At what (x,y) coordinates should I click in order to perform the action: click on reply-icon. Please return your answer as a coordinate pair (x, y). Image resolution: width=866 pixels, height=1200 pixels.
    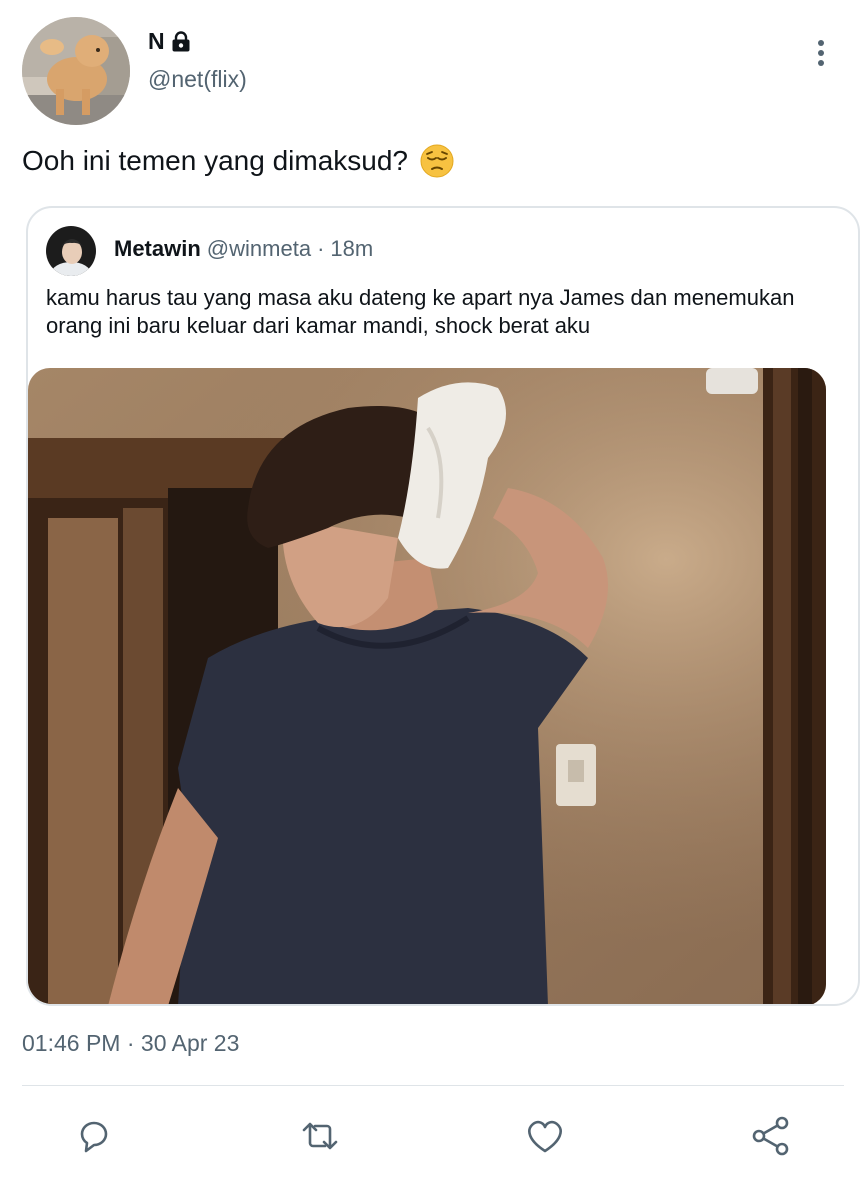
    Looking at the image, I should click on (94, 1136).